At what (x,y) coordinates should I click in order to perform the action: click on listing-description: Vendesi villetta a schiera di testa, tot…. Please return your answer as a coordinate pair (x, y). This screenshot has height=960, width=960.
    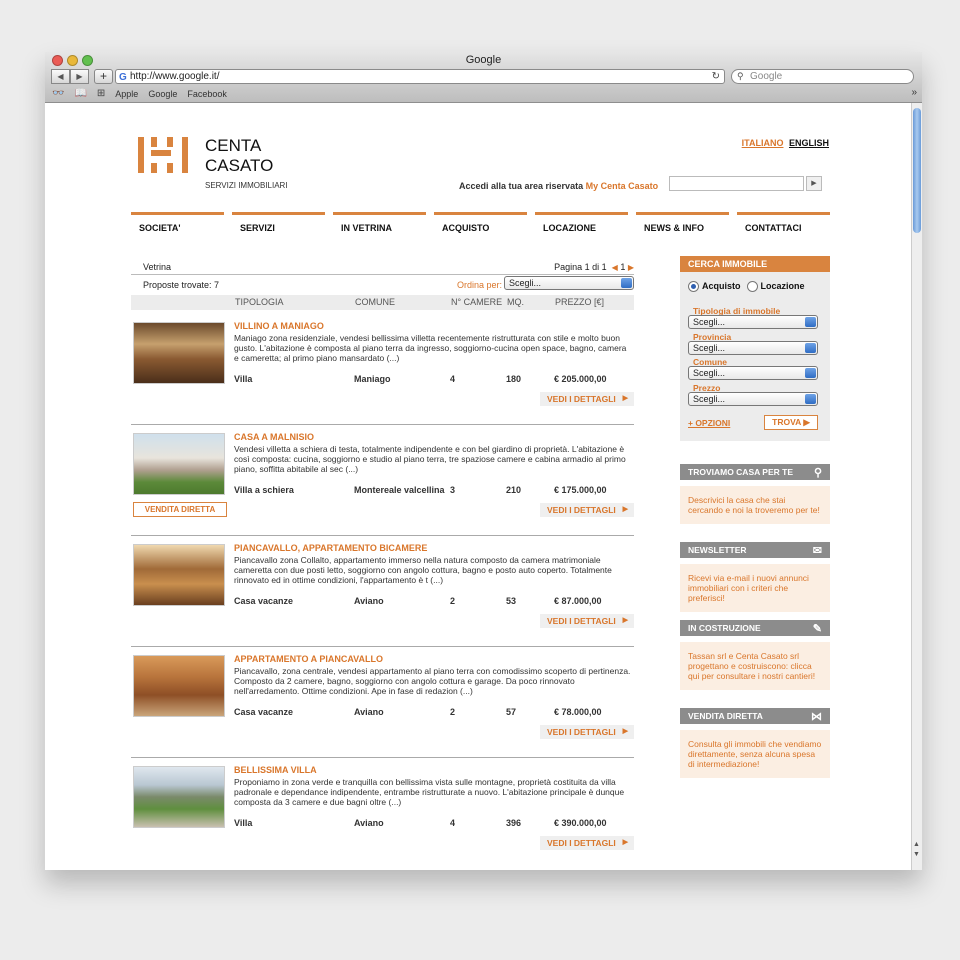
    Looking at the image, I should click on (430, 459).